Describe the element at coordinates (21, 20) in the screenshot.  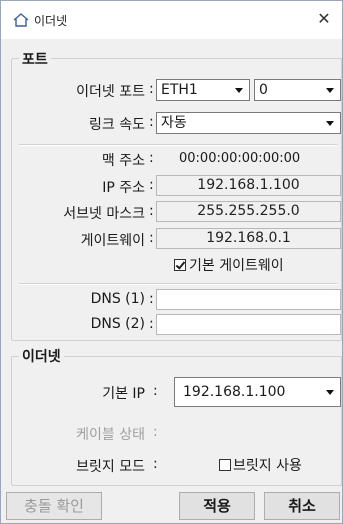
I see `home-icon` at that location.